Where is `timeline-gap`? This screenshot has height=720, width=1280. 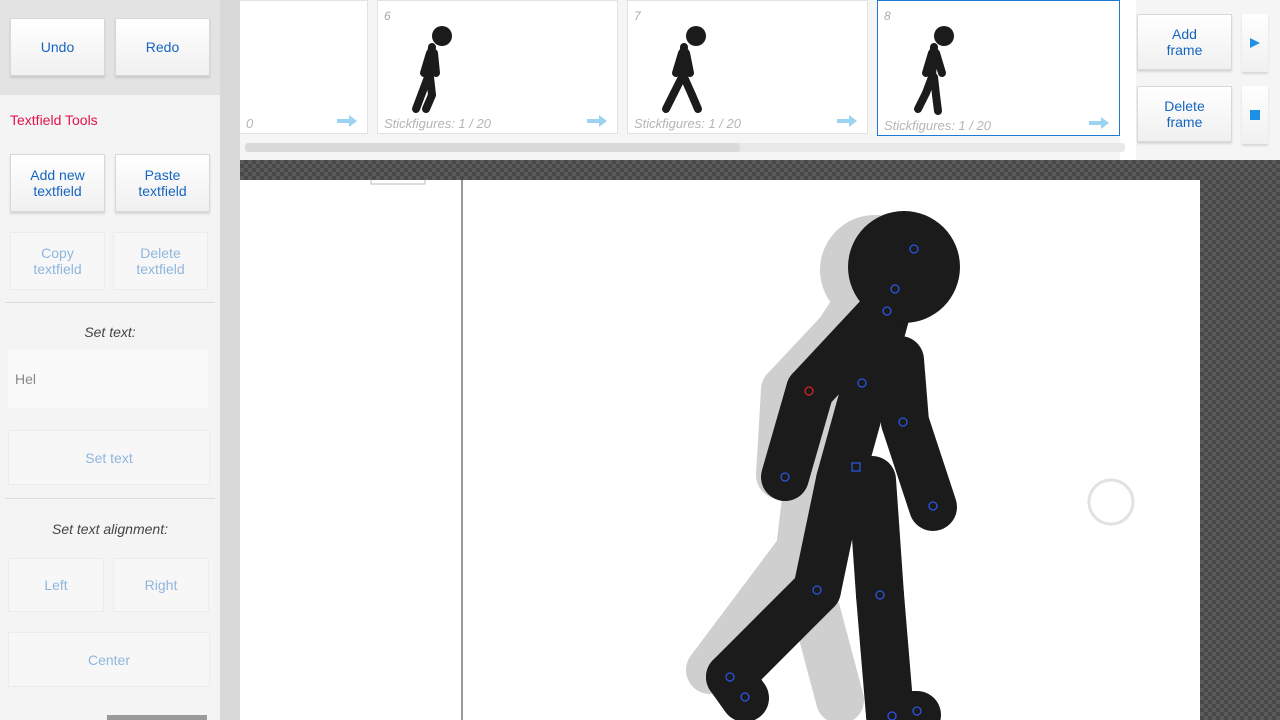 timeline-gap is located at coordinates (1128, 80).